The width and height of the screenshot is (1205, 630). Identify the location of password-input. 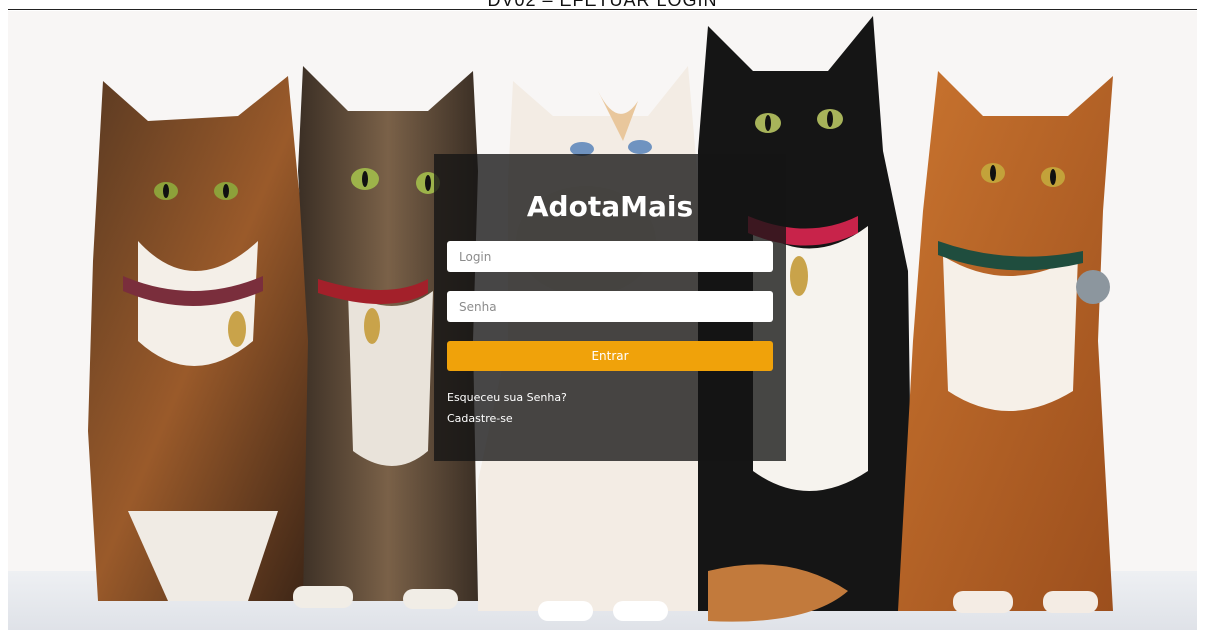
(610, 306).